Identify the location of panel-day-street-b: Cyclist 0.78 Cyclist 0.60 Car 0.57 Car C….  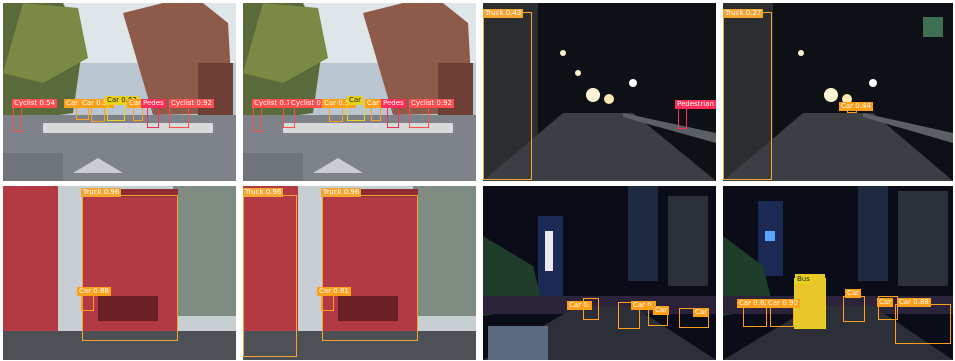
(359, 92).